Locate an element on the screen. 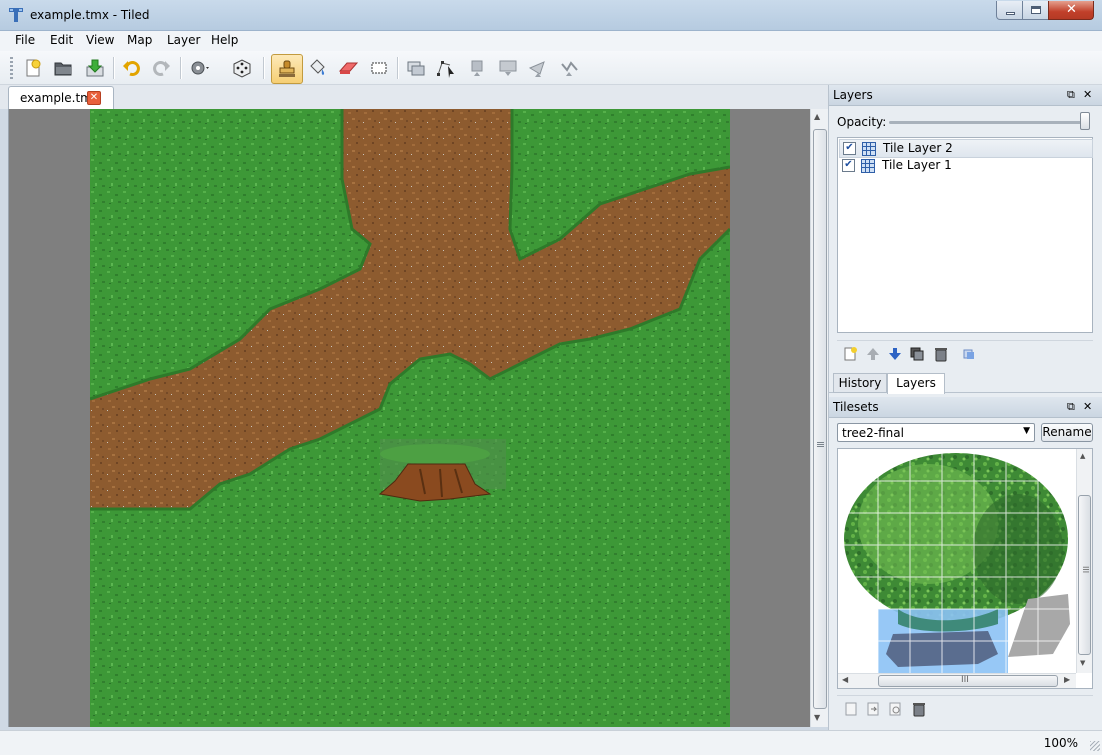 The width and height of the screenshot is (1102, 755). tab-layers: Layers is located at coordinates (916, 383).